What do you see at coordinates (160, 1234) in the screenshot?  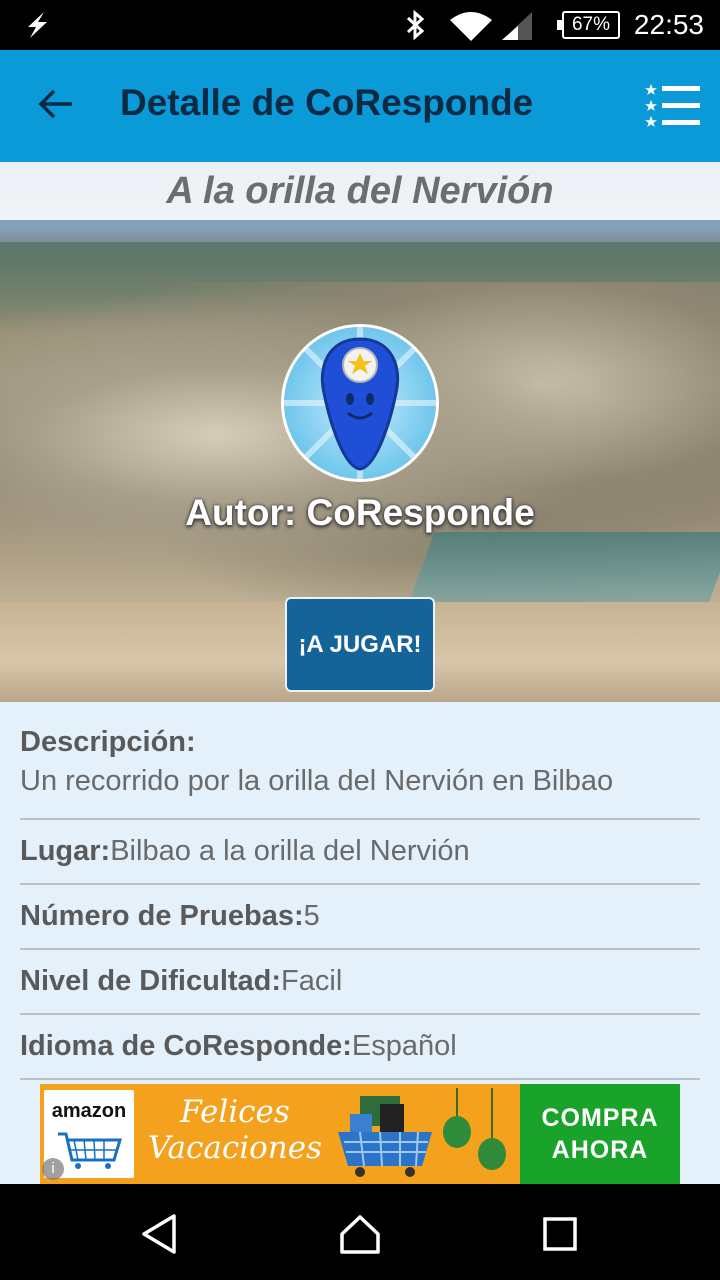 I see `back-nav-icon` at bounding box center [160, 1234].